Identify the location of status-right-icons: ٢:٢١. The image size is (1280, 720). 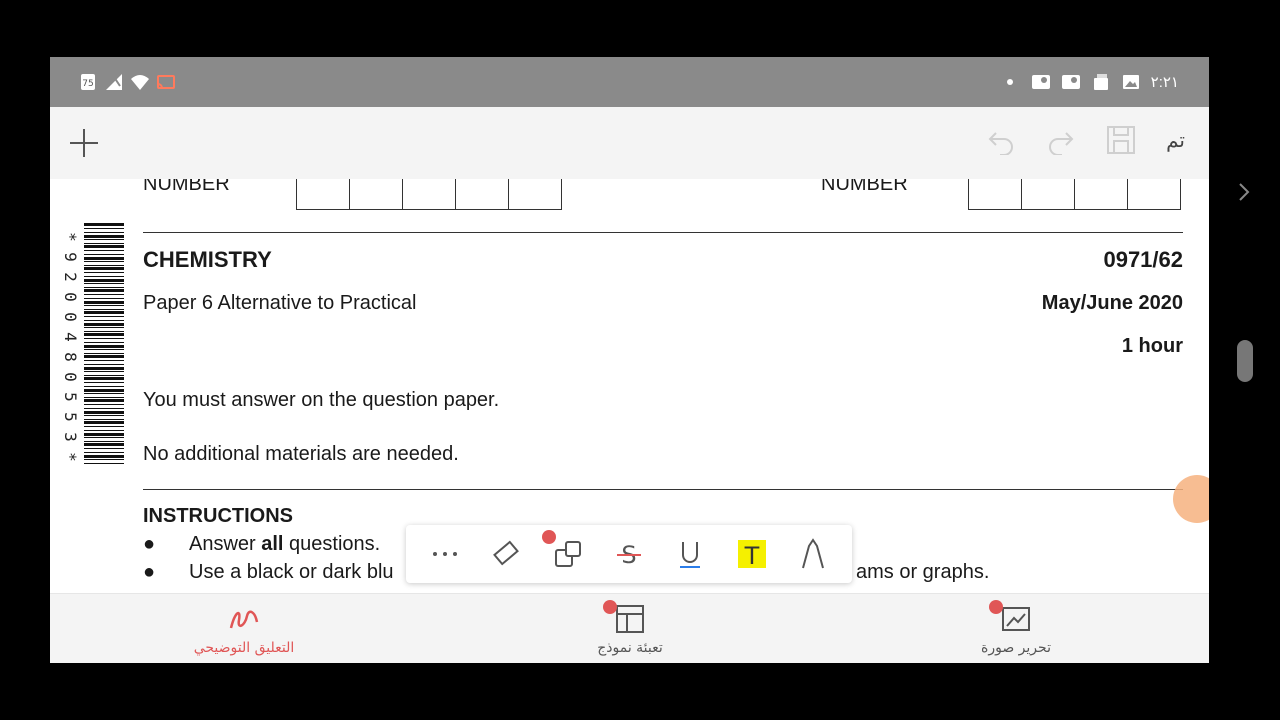
(1092, 82).